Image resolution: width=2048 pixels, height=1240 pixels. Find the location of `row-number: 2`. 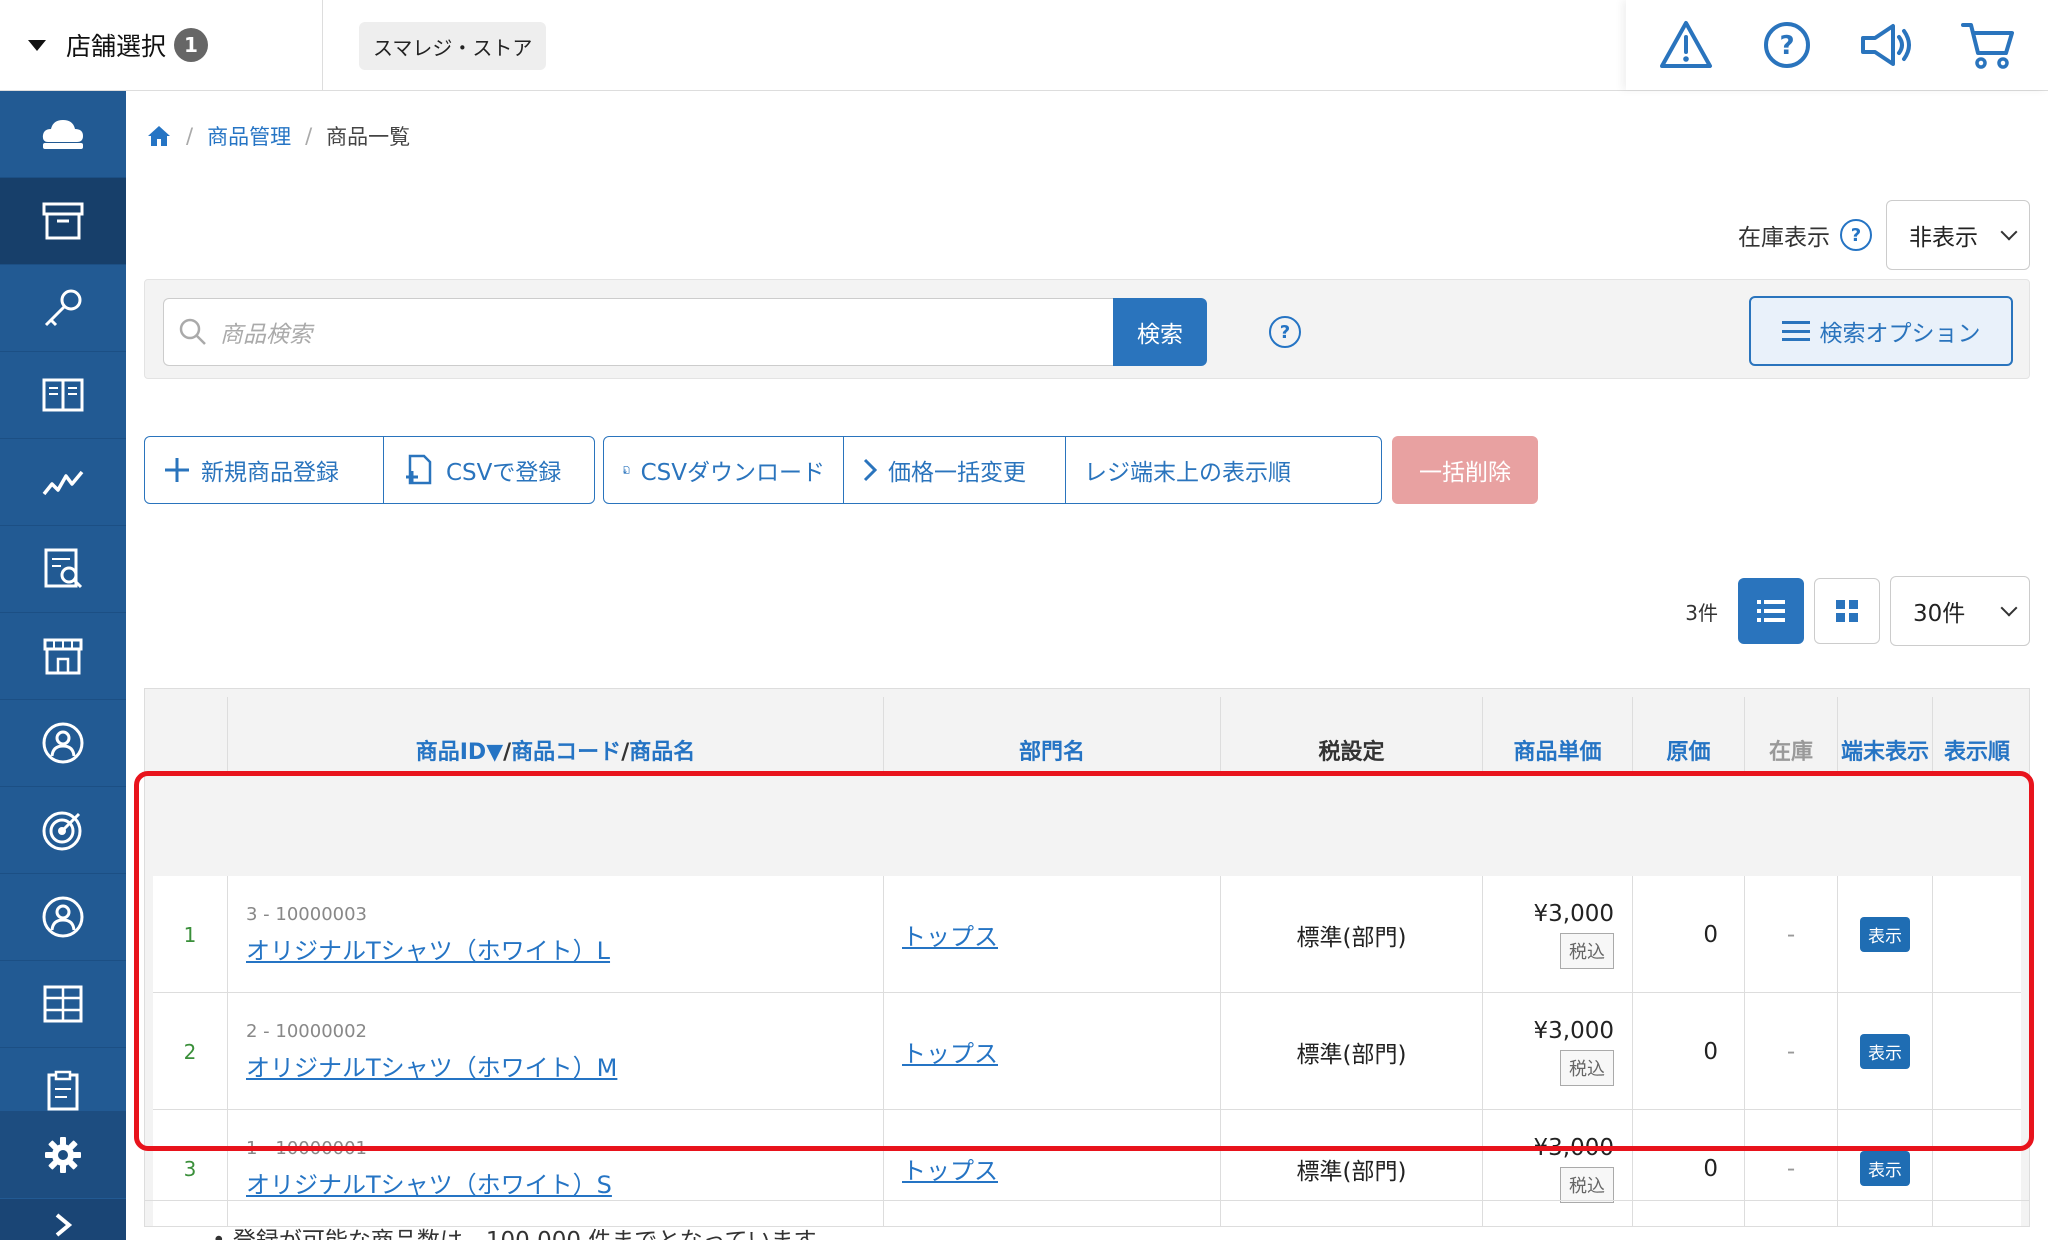

row-number: 2 is located at coordinates (190, 1051).